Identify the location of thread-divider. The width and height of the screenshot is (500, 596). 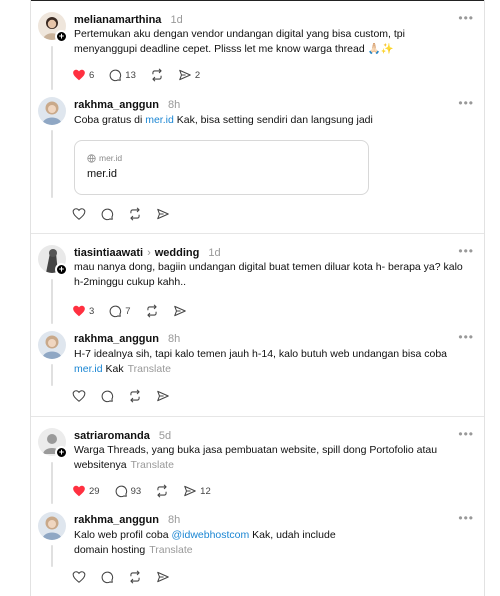
(257, 416).